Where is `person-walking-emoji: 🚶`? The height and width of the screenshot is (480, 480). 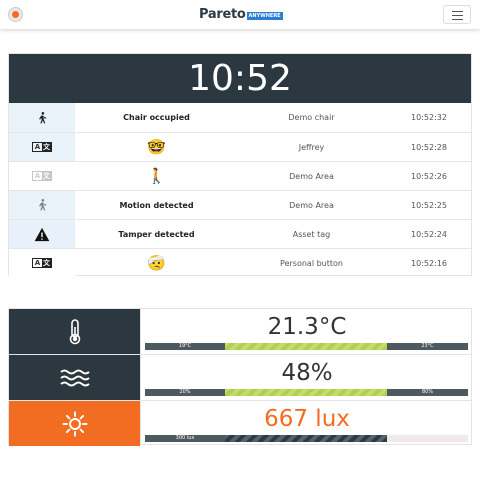 person-walking-emoji: 🚶 is located at coordinates (156, 176).